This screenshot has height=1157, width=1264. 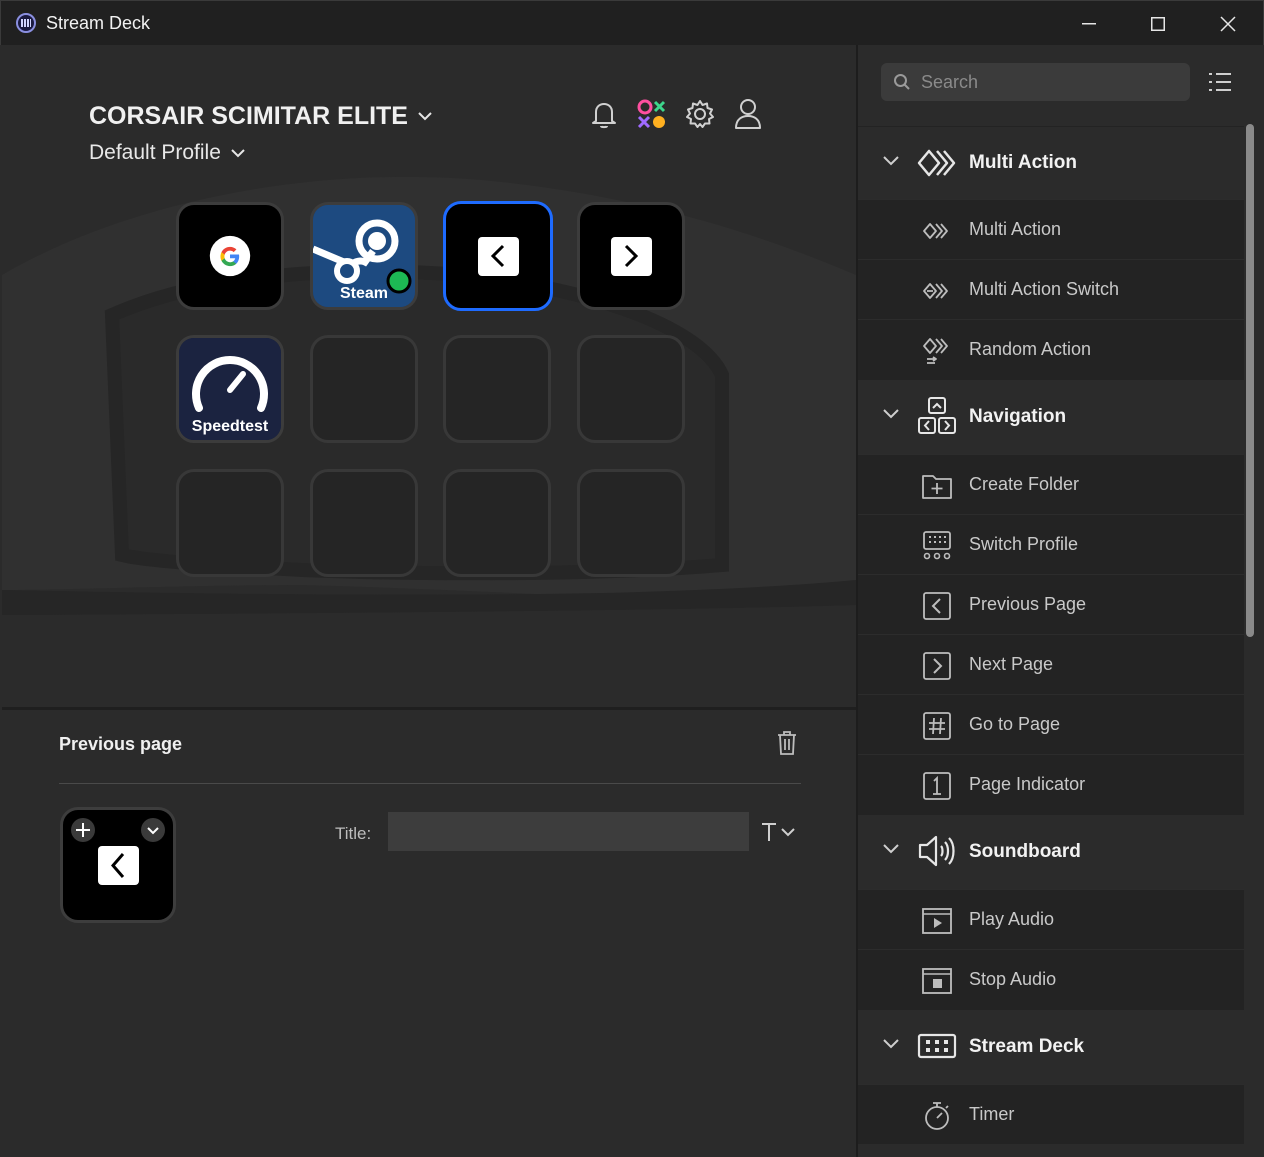 What do you see at coordinates (1051, 664) in the screenshot?
I see `action-next-page: Next Page` at bounding box center [1051, 664].